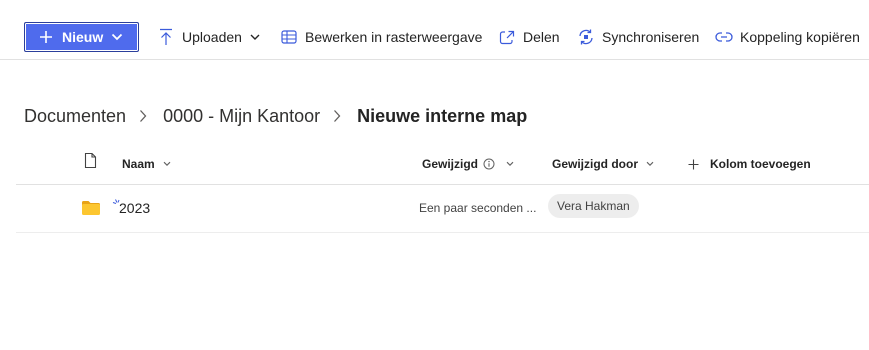  I want to click on grid-icon, so click(289, 37).